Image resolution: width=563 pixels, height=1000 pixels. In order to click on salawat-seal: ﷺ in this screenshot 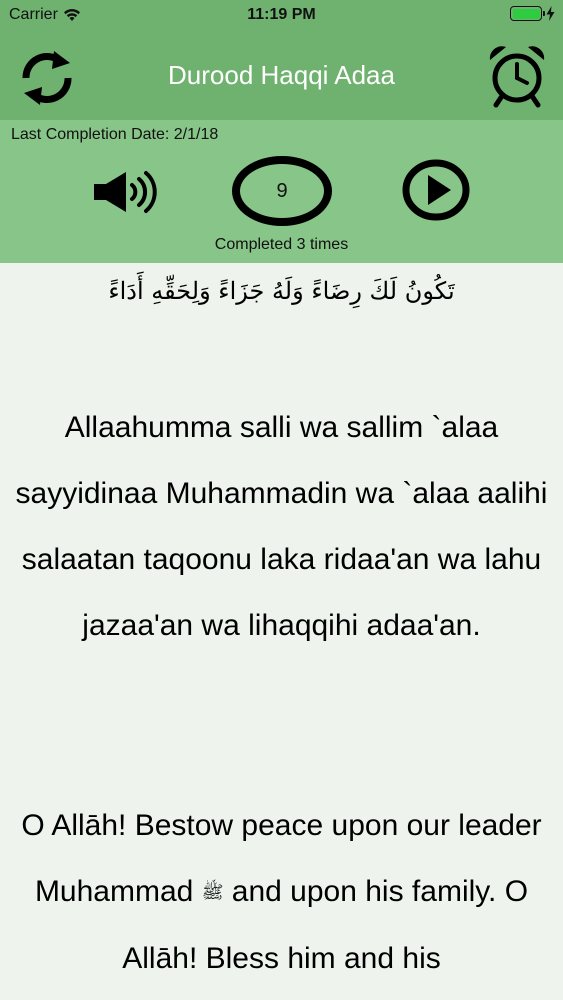, I will do `click(212, 893)`.